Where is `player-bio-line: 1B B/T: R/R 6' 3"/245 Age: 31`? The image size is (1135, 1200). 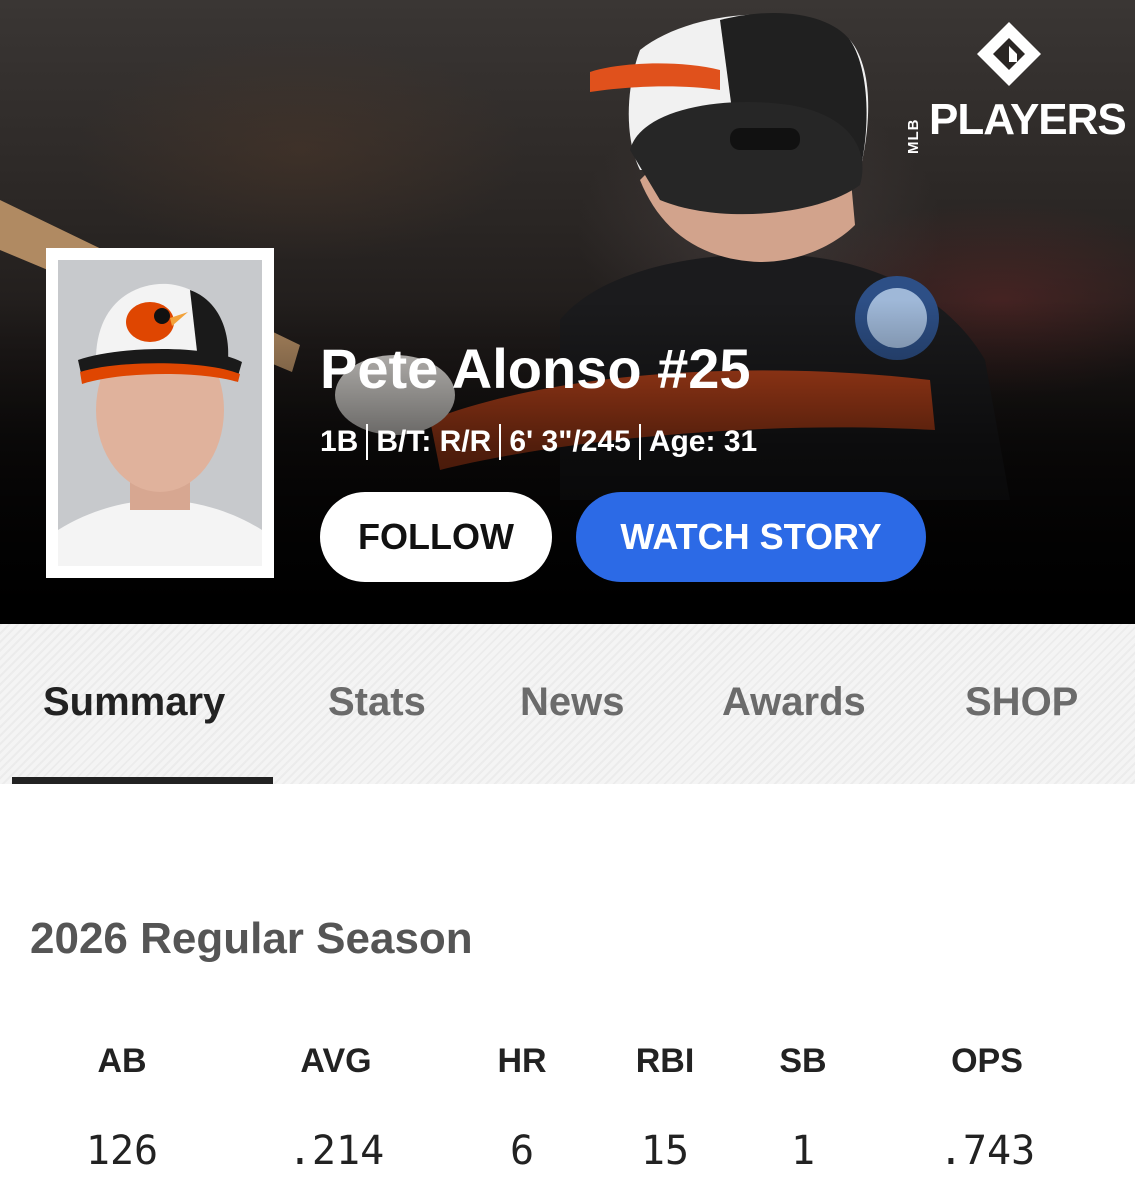
player-bio-line: 1B B/T: R/R 6' 3"/245 Age: 31 is located at coordinates (538, 442).